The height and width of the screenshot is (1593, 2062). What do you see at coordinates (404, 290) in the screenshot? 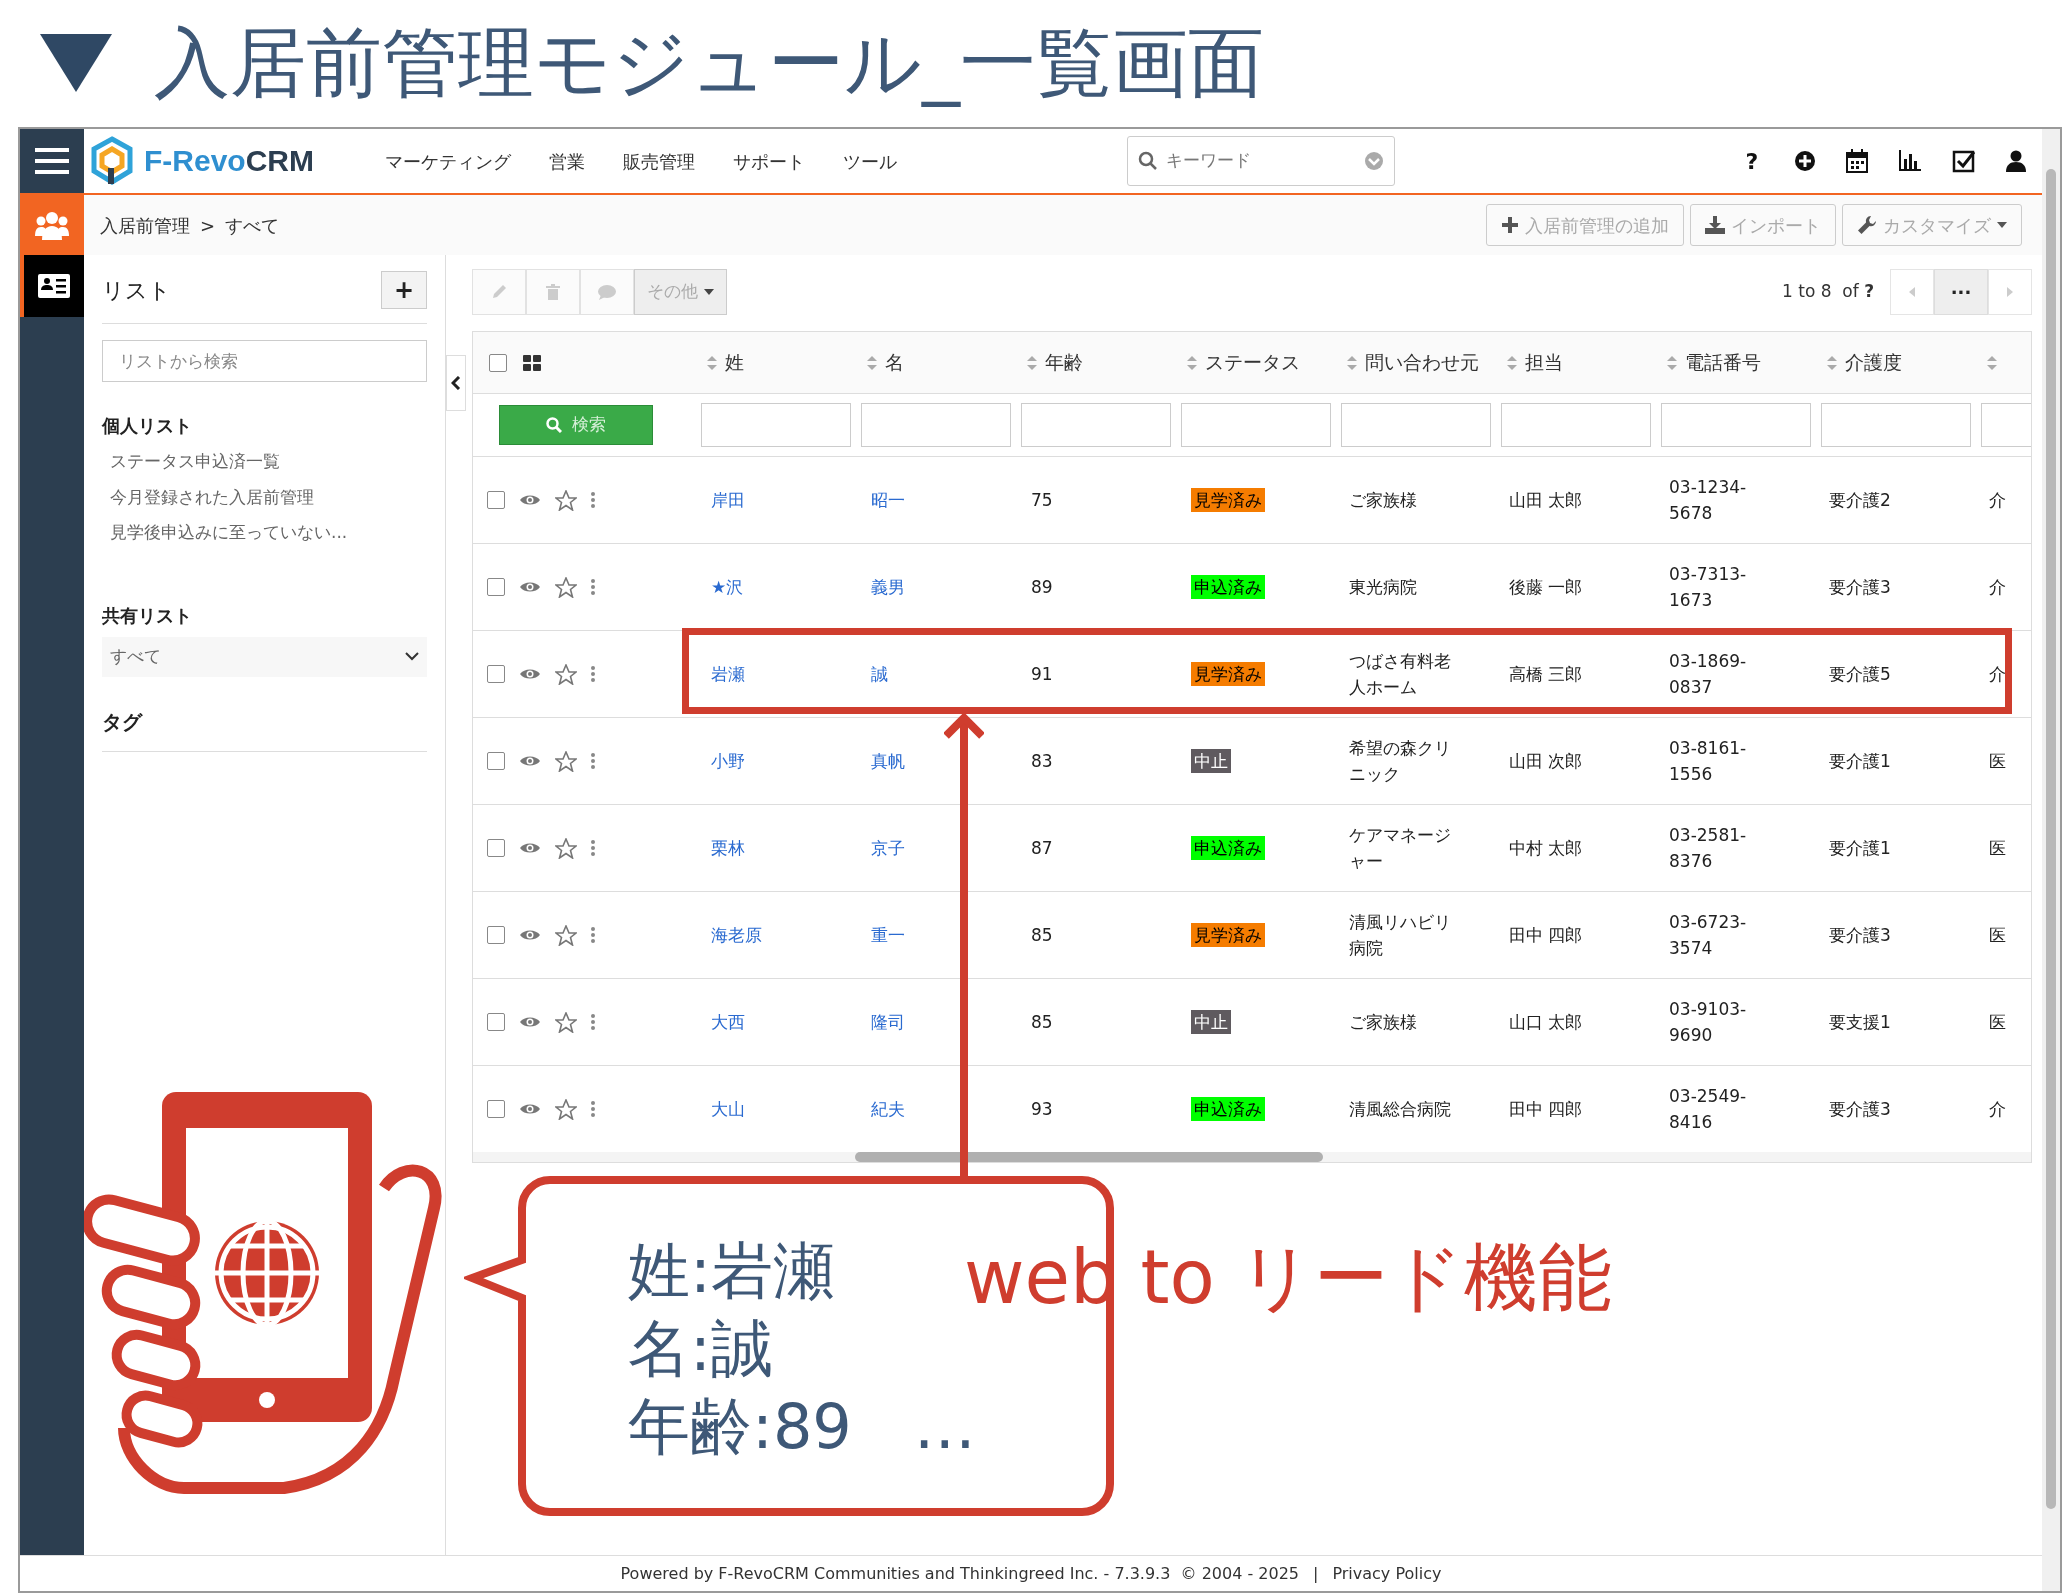
I see `add-list-button: +` at bounding box center [404, 290].